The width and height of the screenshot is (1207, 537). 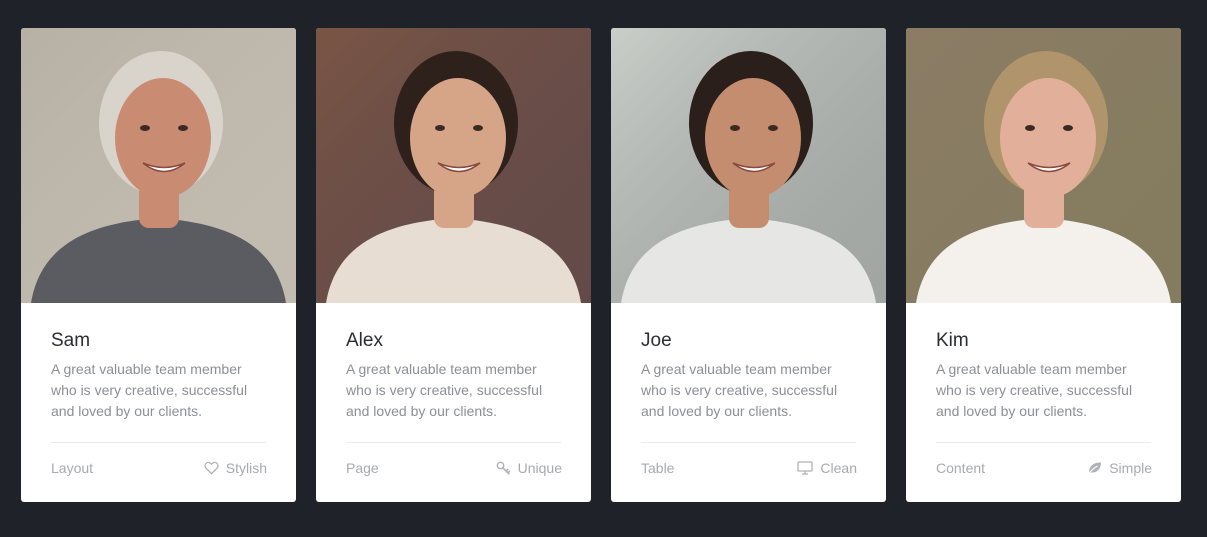 I want to click on card-feature-label: Stylish, so click(x=246, y=468).